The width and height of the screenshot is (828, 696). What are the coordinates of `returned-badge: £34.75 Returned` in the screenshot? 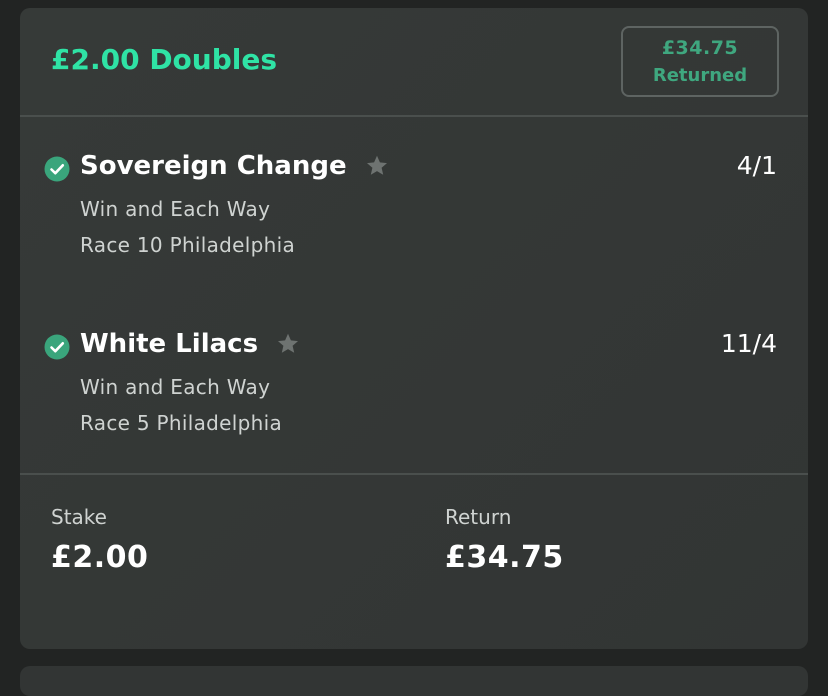 It's located at (700, 61).